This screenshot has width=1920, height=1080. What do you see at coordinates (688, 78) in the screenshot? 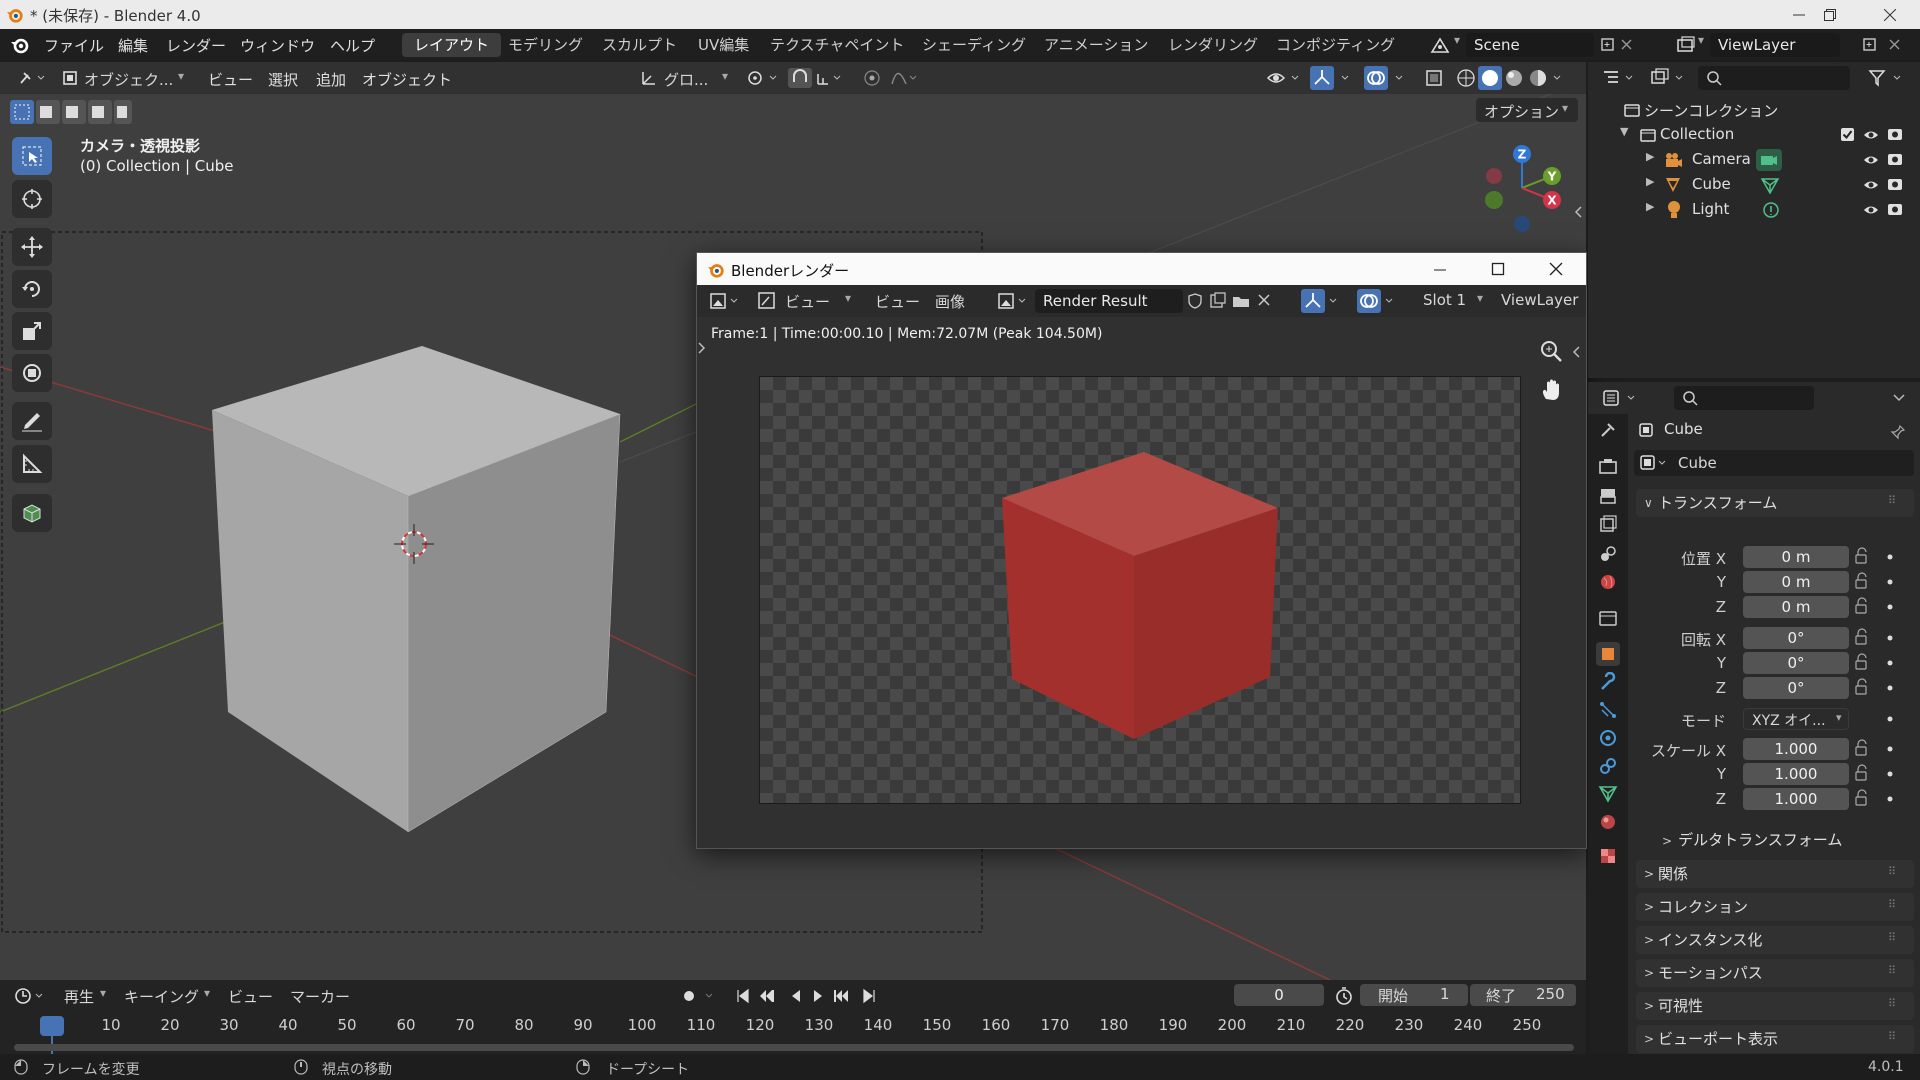
I see `transform-orientation: グロ... ▾` at bounding box center [688, 78].